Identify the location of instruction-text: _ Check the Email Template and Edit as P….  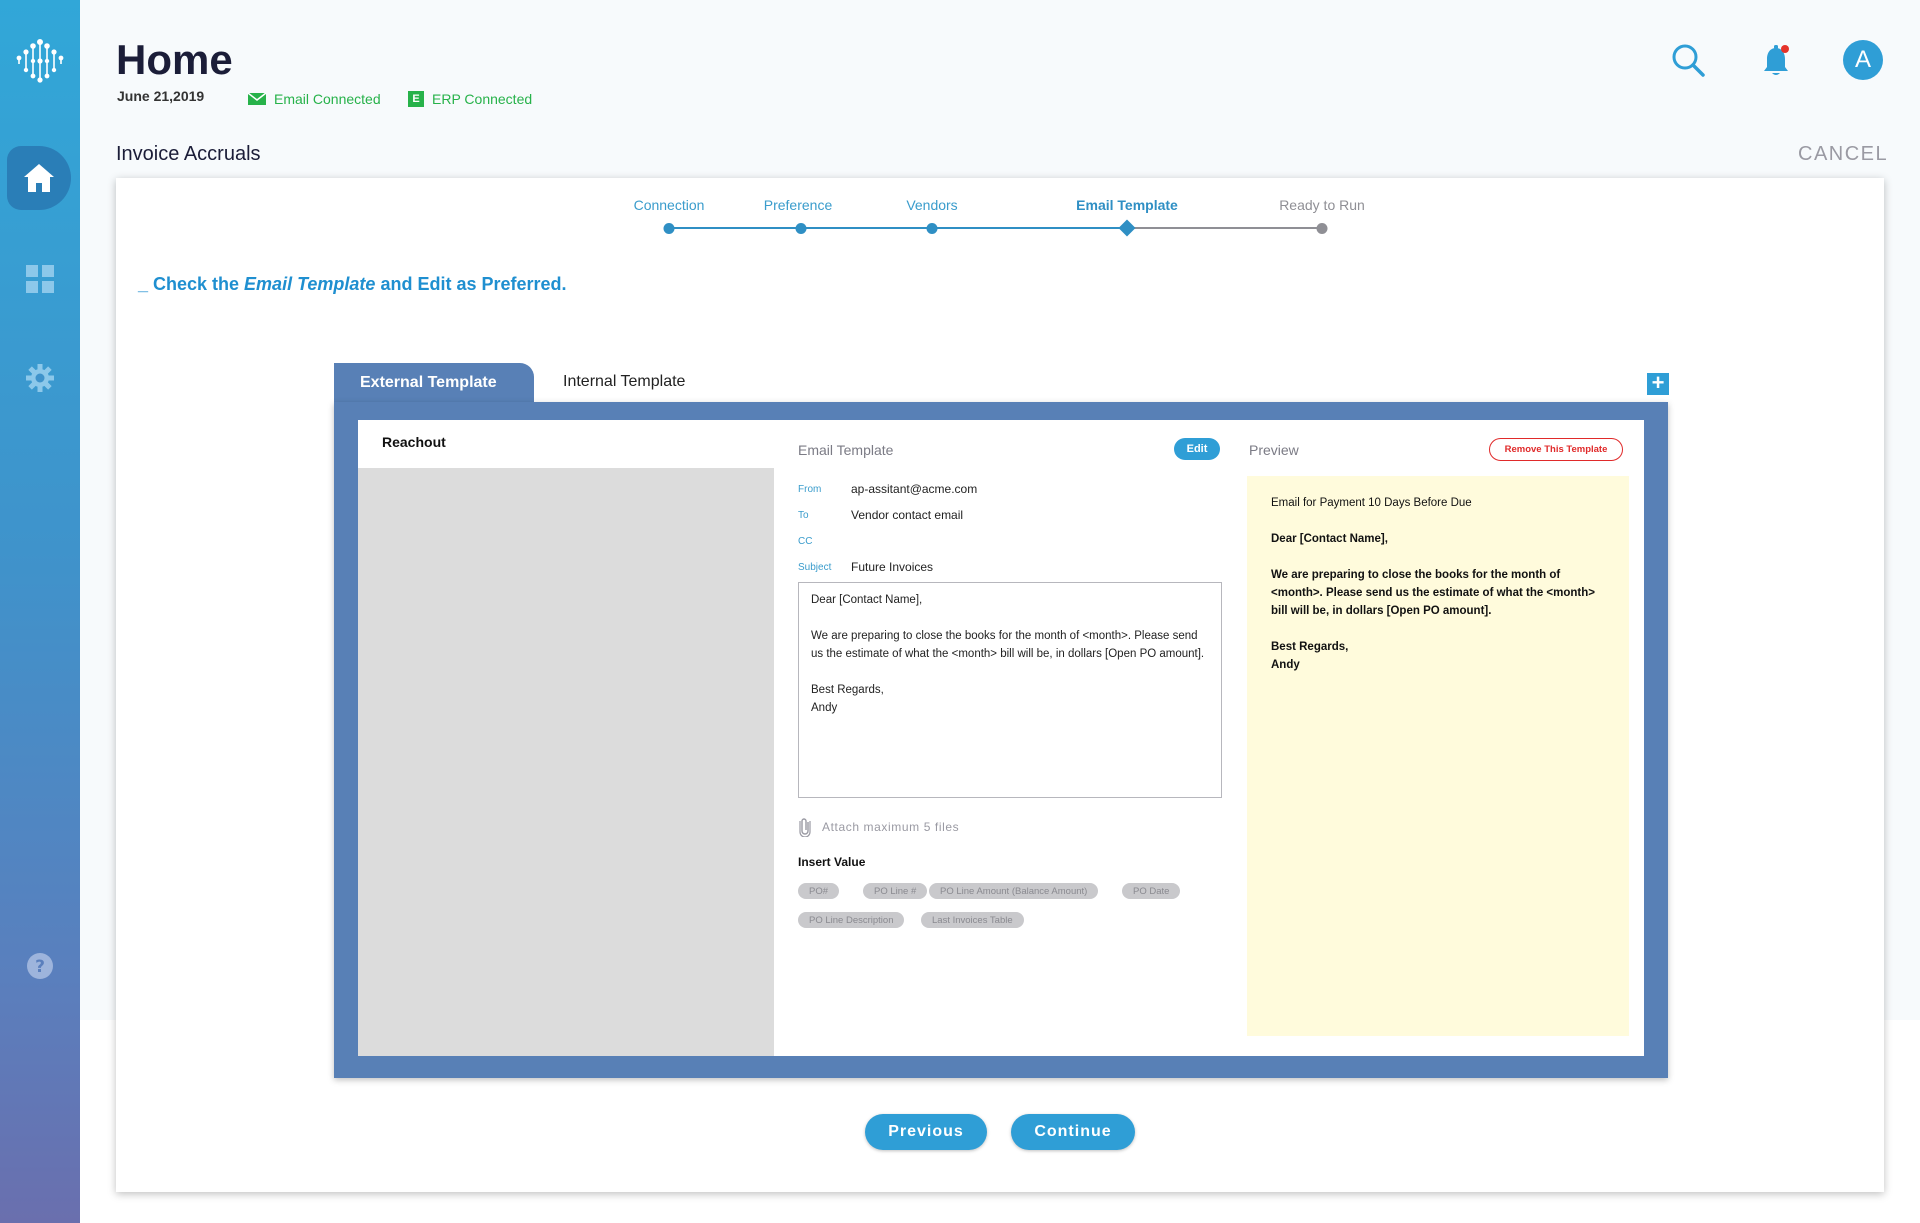
(352, 284).